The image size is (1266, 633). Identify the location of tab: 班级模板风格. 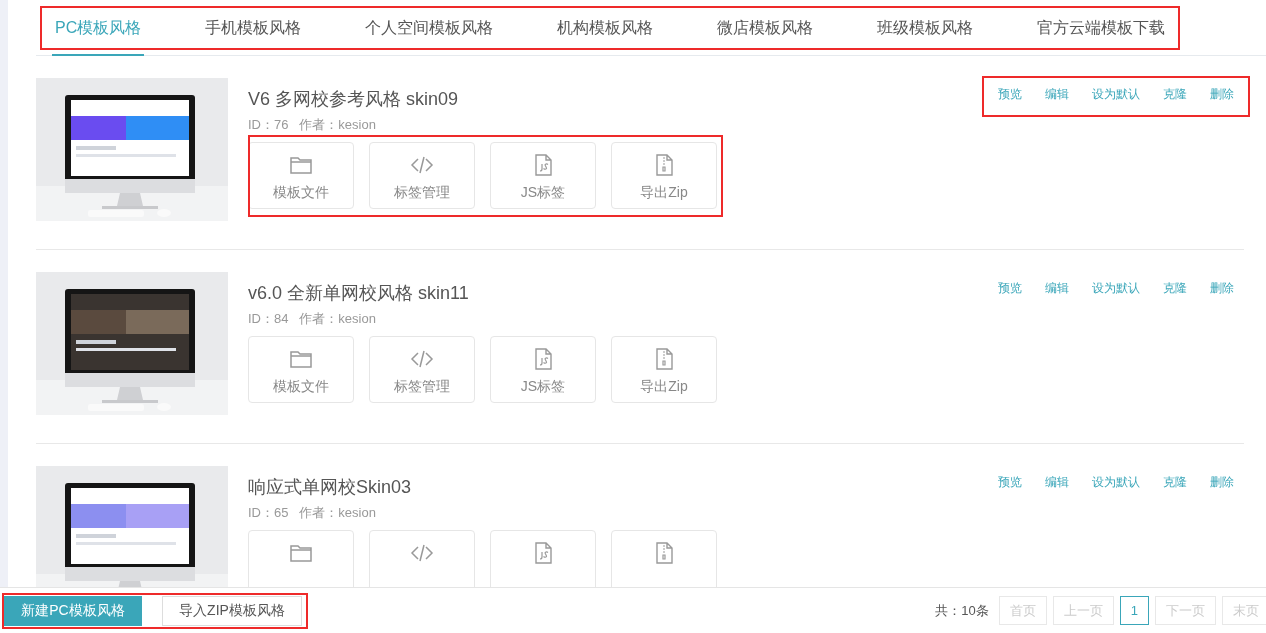
(925, 27).